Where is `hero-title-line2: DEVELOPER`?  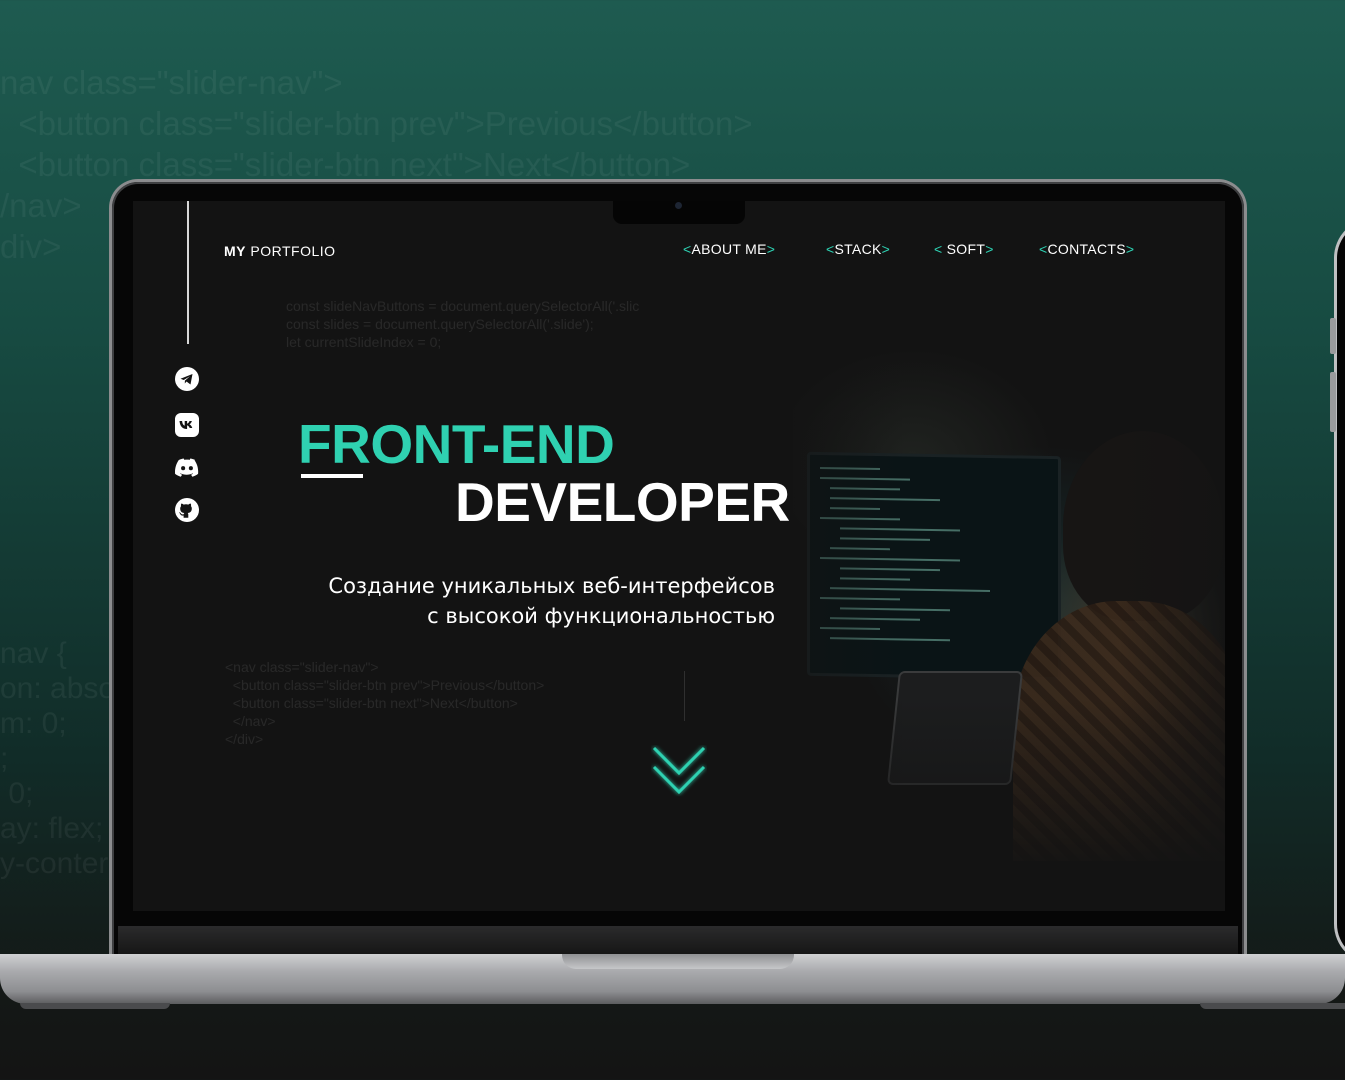
hero-title-line2: DEVELOPER is located at coordinates (622, 502).